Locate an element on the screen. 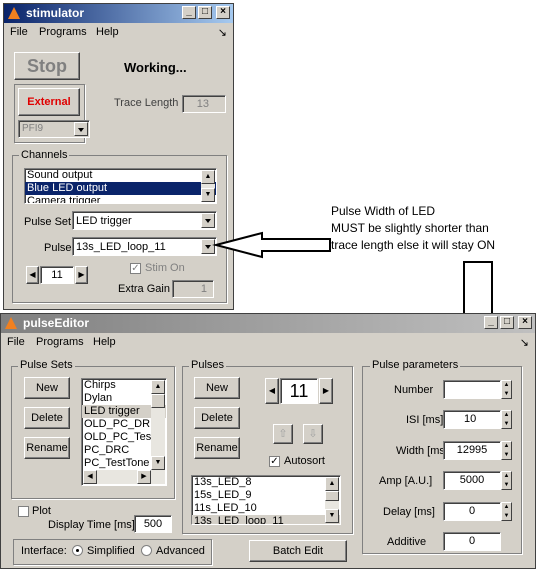 The image size is (537, 569). pulse-set-rename-button: Rename is located at coordinates (47, 448).